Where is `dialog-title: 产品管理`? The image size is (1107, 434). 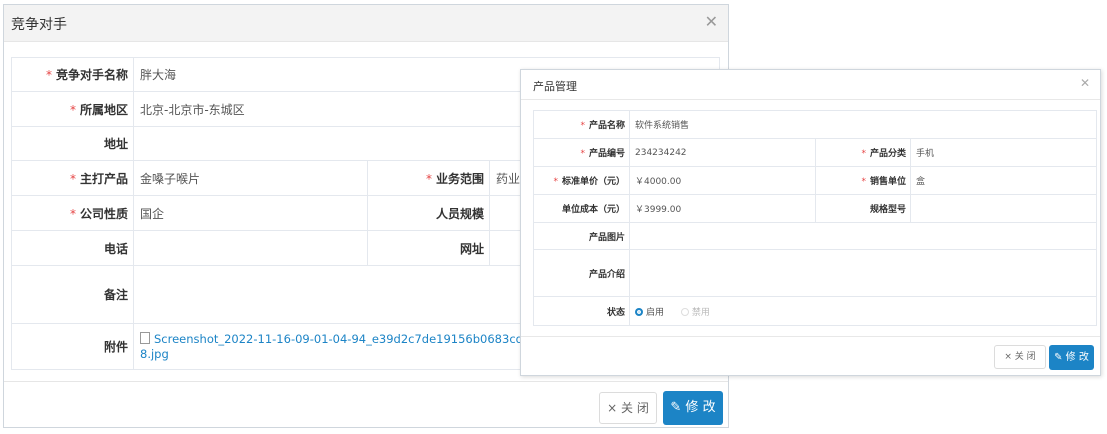 dialog-title: 产品管理 is located at coordinates (555, 86).